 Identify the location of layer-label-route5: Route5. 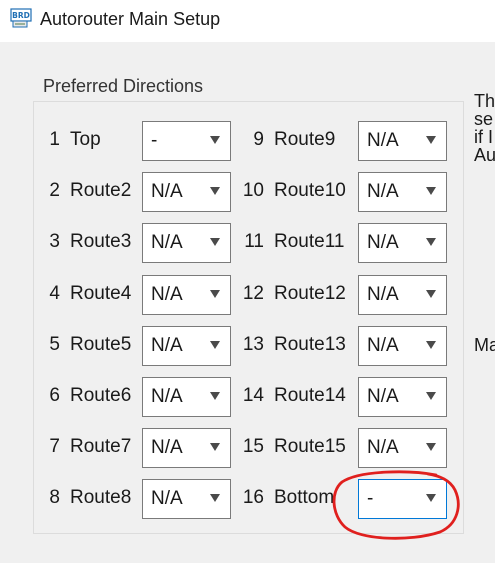
(101, 344).